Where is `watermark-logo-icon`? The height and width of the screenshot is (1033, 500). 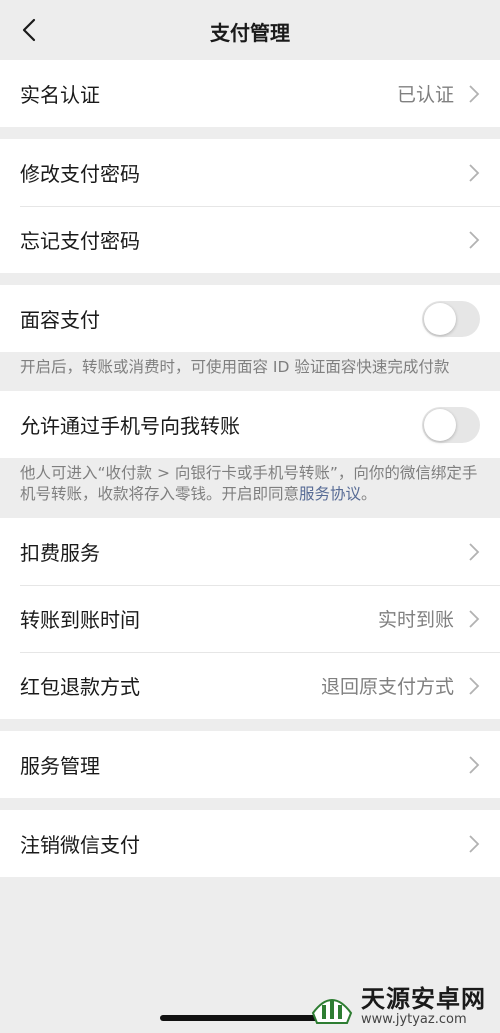 watermark-logo-icon is located at coordinates (332, 1011).